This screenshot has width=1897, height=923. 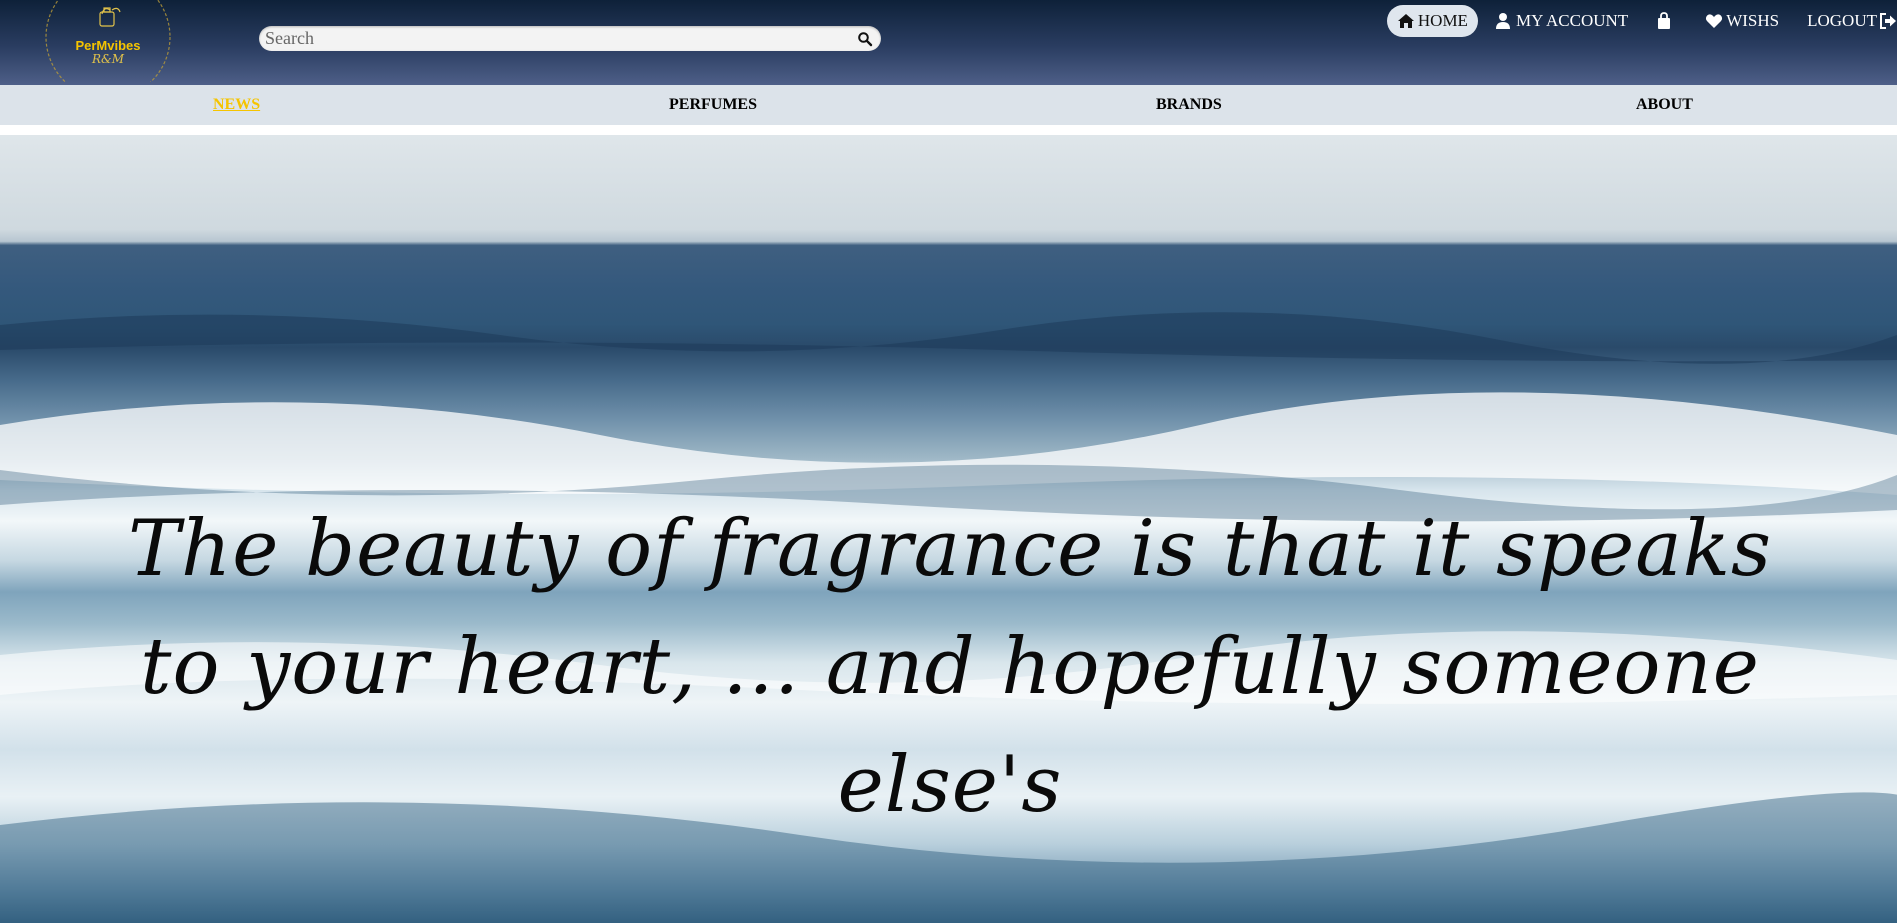 I want to click on search-icon, so click(x=865, y=39).